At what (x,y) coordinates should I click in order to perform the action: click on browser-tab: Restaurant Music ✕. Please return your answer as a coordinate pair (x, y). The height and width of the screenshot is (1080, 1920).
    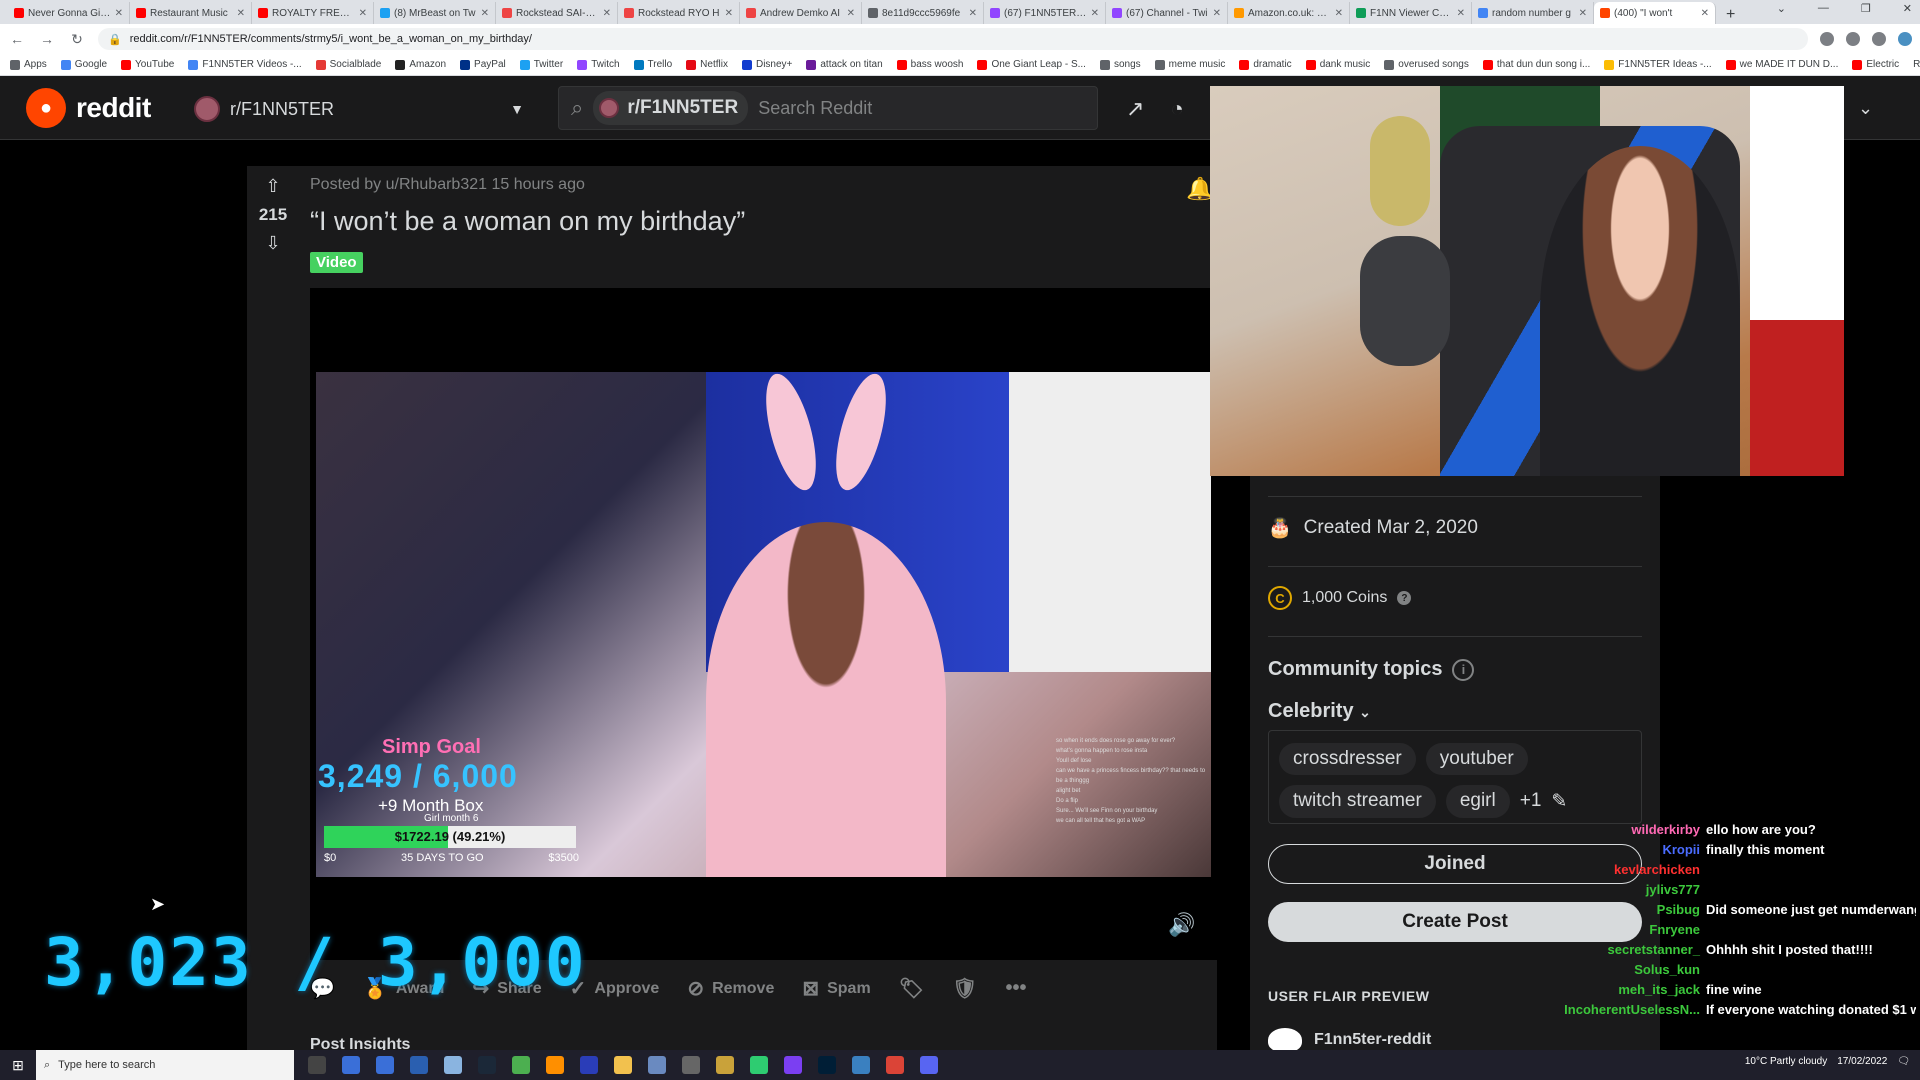
    Looking at the image, I should click on (191, 13).